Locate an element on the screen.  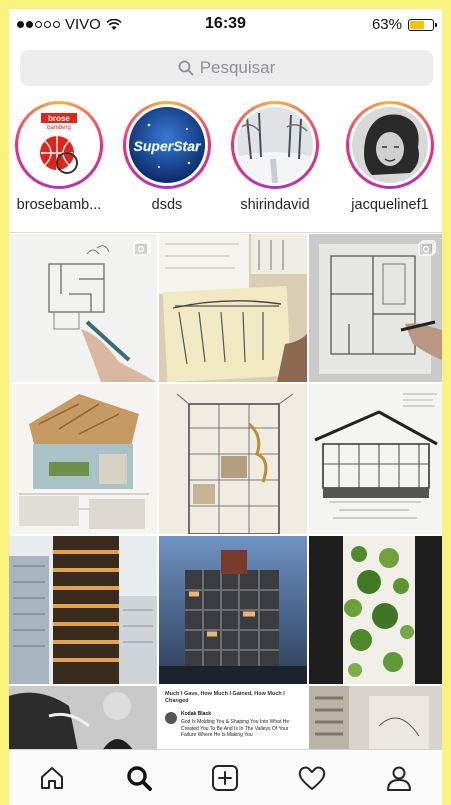
story-ring: SuperStar is located at coordinates (167, 145).